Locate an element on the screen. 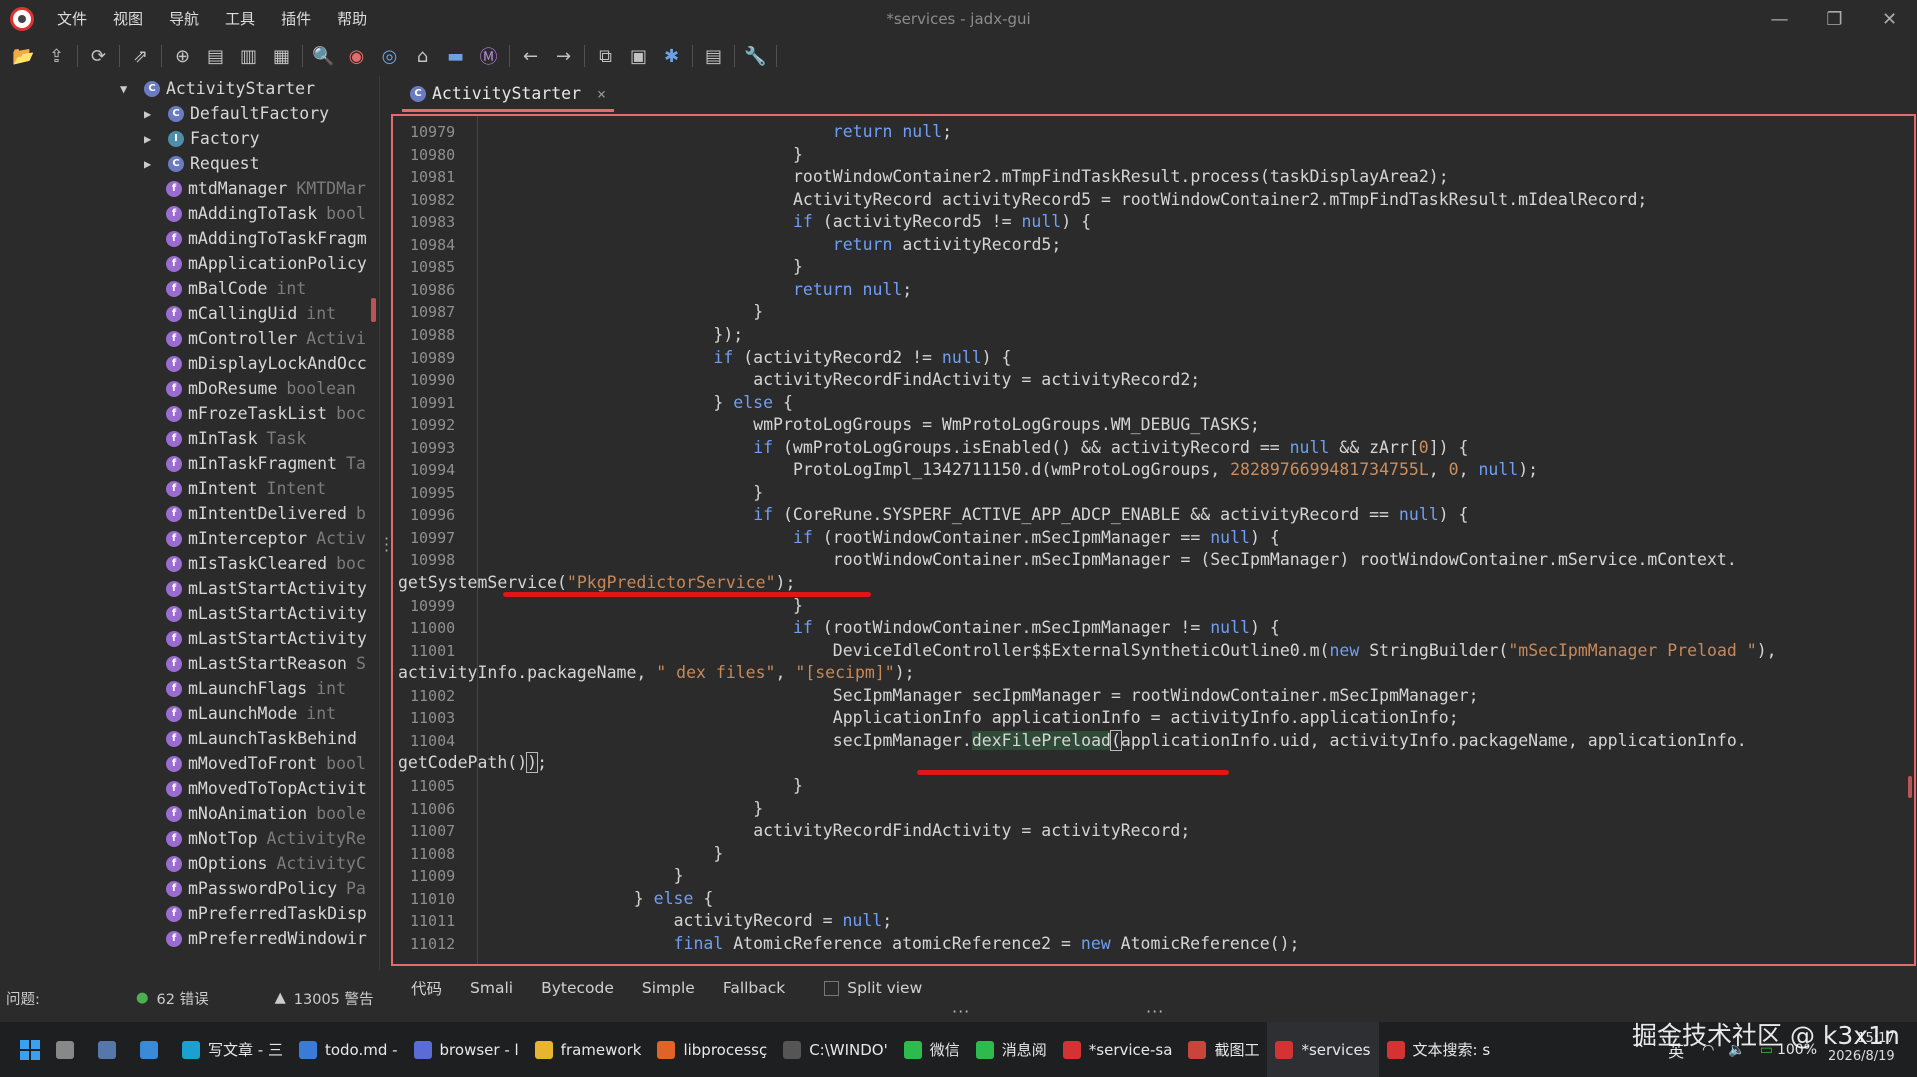 This screenshot has height=1077, width=1917. tree-field-item: f mLaunchFlags int is located at coordinates (256, 688).